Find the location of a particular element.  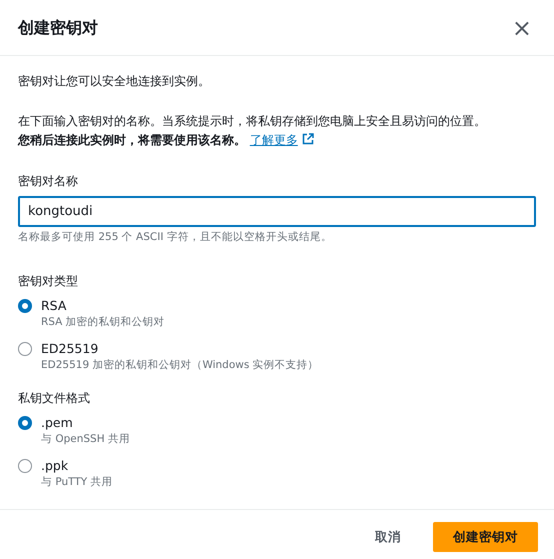

option-label: RSA is located at coordinates (54, 305).